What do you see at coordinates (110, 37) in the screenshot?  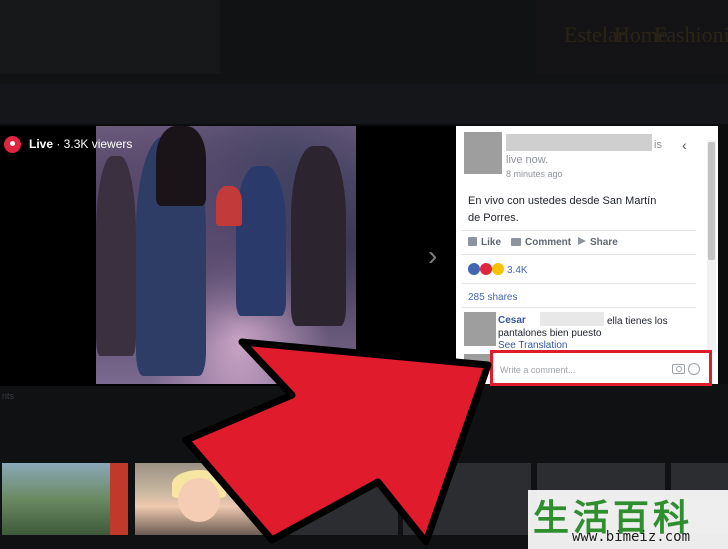 I see `header-cover-dimmed` at bounding box center [110, 37].